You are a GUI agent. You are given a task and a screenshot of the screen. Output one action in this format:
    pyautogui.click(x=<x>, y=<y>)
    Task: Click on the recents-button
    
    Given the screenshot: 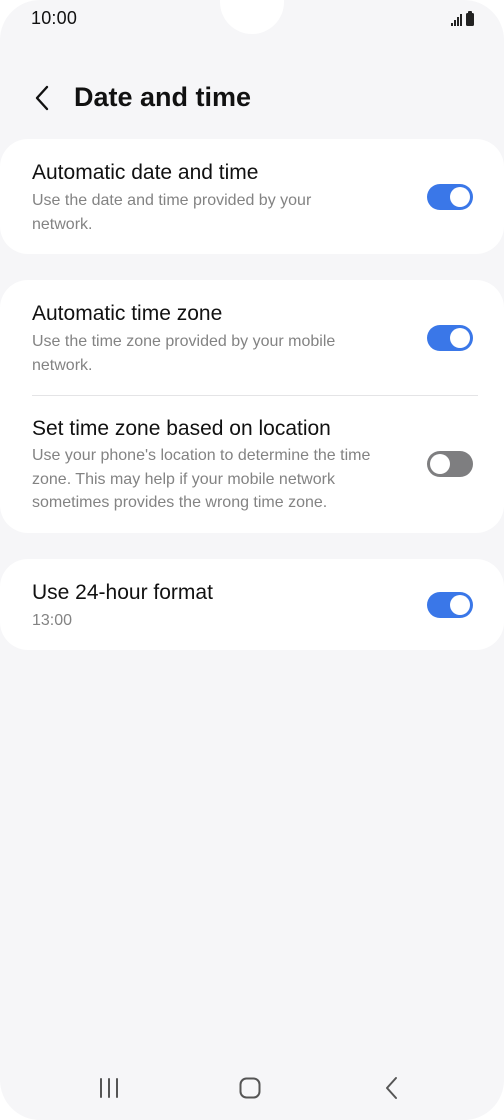 What is the action you would take?
    pyautogui.click(x=109, y=1088)
    